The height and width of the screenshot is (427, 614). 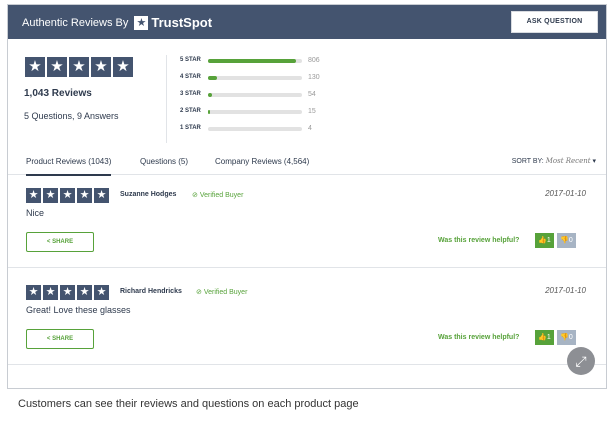 What do you see at coordinates (314, 60) in the screenshot?
I see `distribution-count: 806` at bounding box center [314, 60].